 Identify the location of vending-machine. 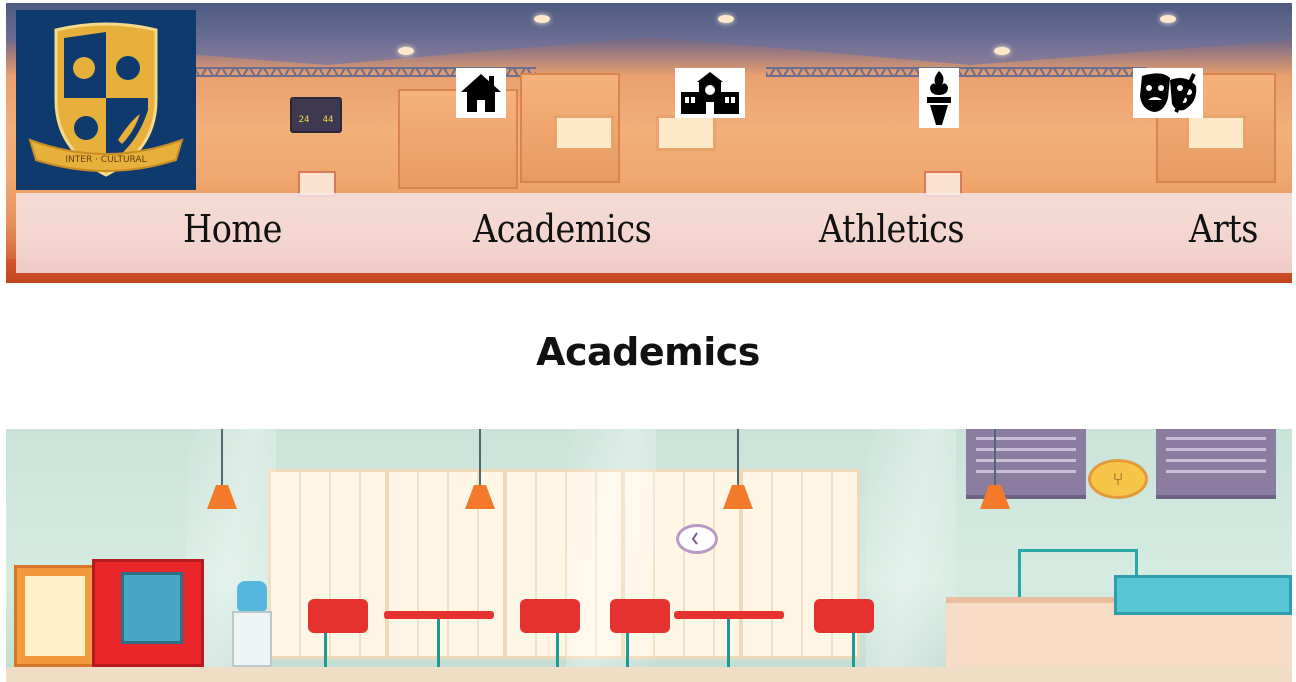
(148, 613).